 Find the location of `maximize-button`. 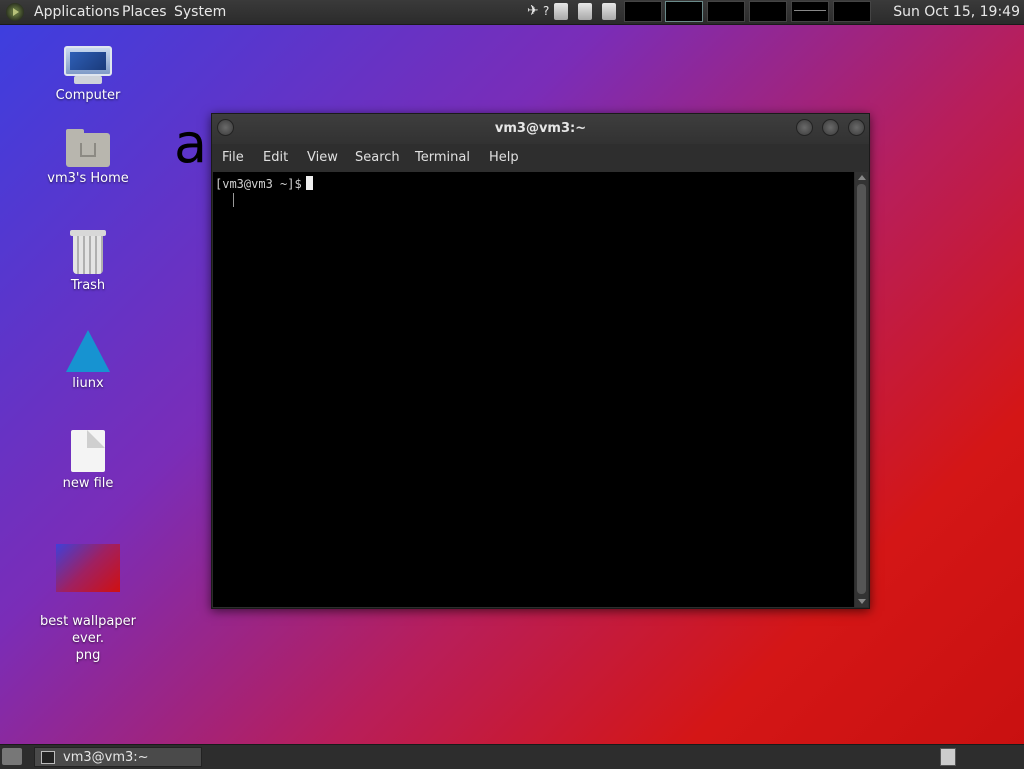

maximize-button is located at coordinates (830, 127).